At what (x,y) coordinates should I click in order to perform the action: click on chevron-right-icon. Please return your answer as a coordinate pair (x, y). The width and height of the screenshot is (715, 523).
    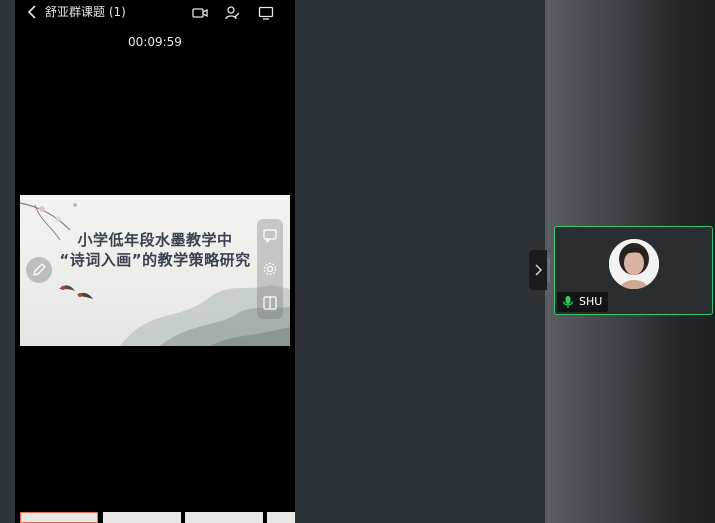
    Looking at the image, I should click on (539, 270).